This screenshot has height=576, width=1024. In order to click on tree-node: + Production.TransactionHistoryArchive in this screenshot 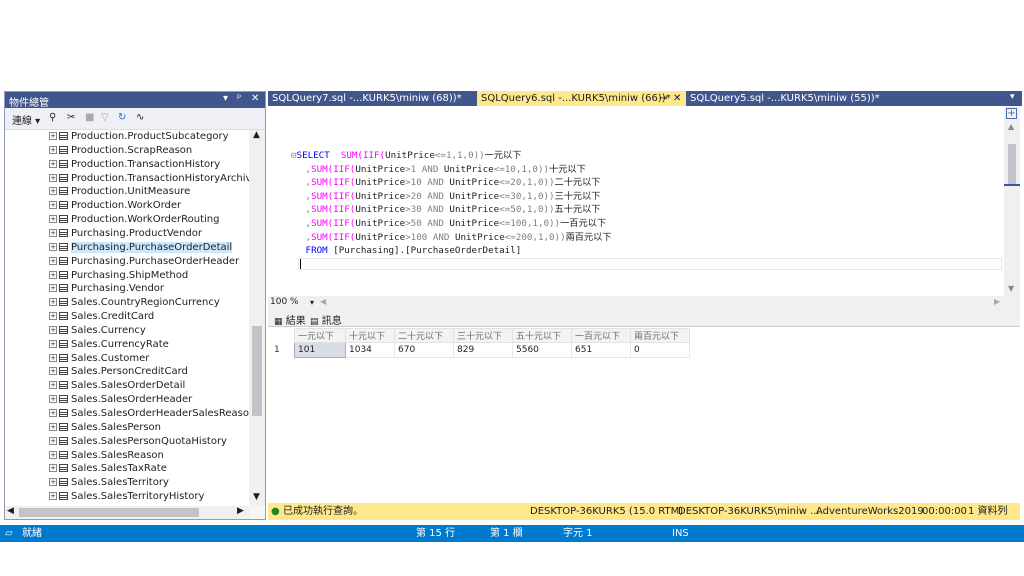, I will do `click(149, 179)`.